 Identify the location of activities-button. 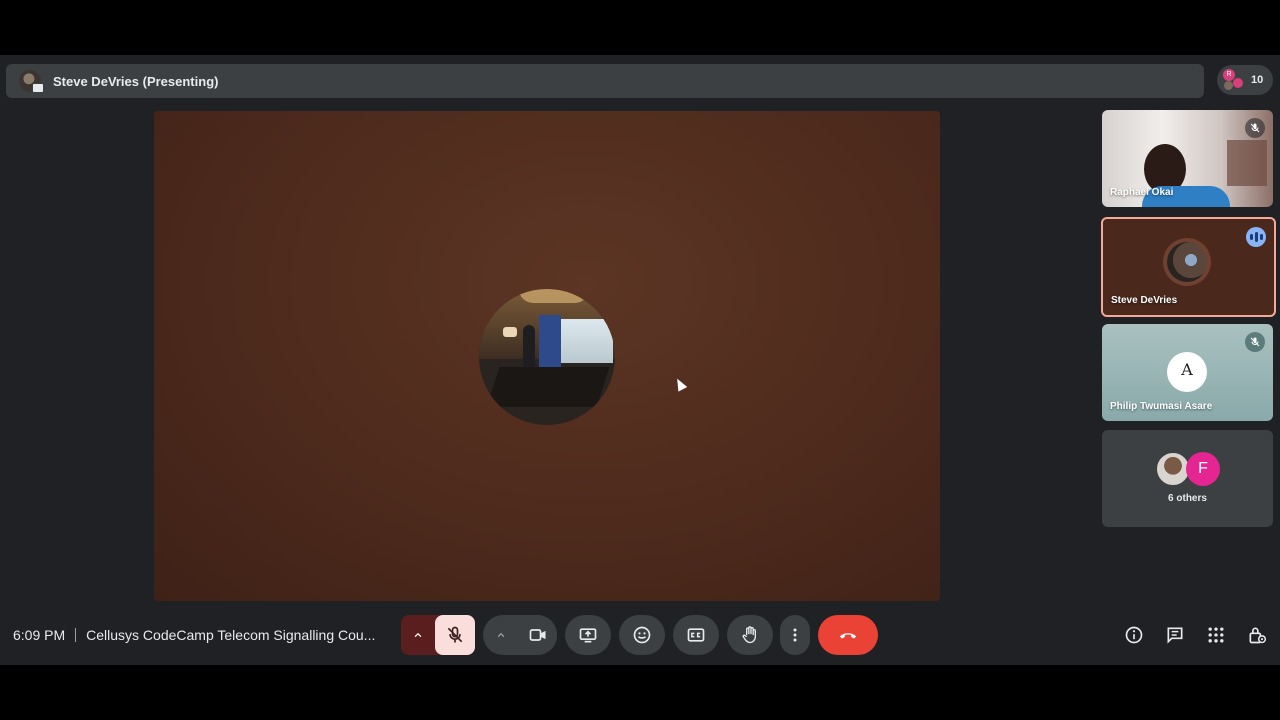
(1216, 635).